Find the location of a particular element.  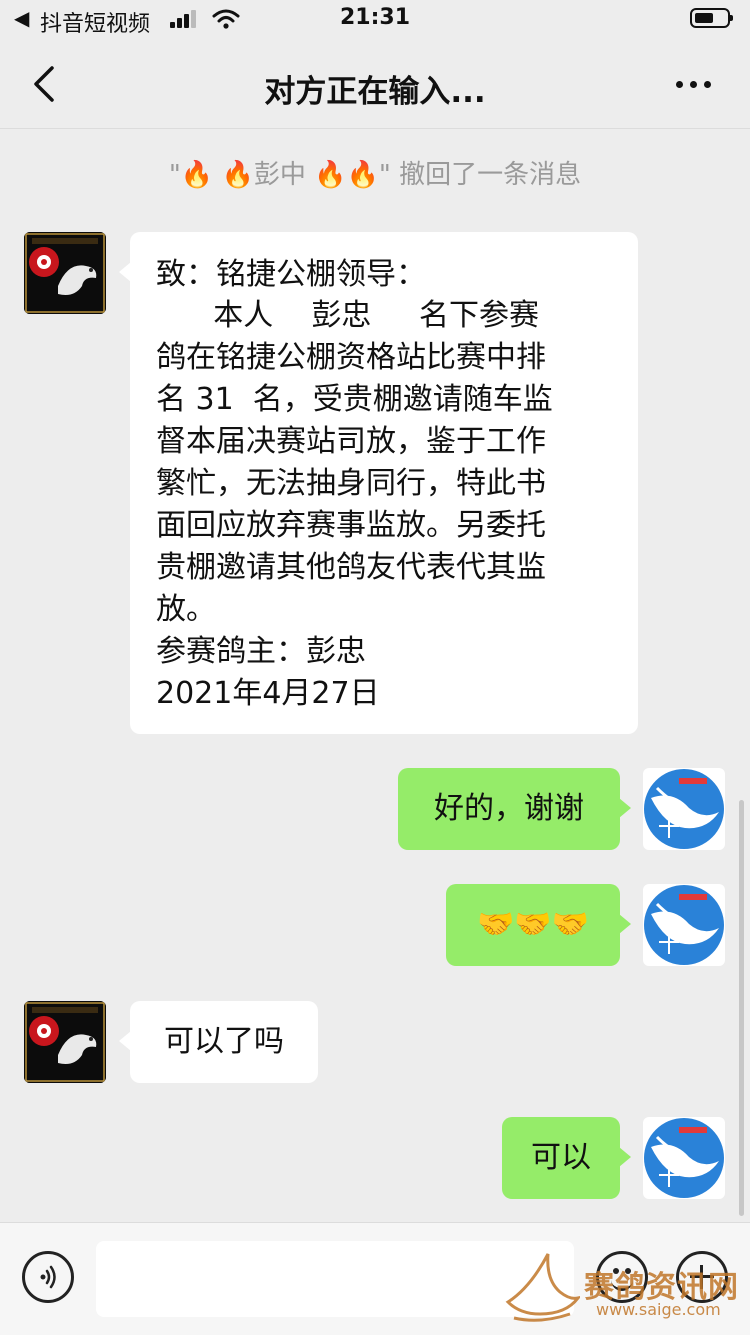

message-text: 可以 is located at coordinates (561, 1157).